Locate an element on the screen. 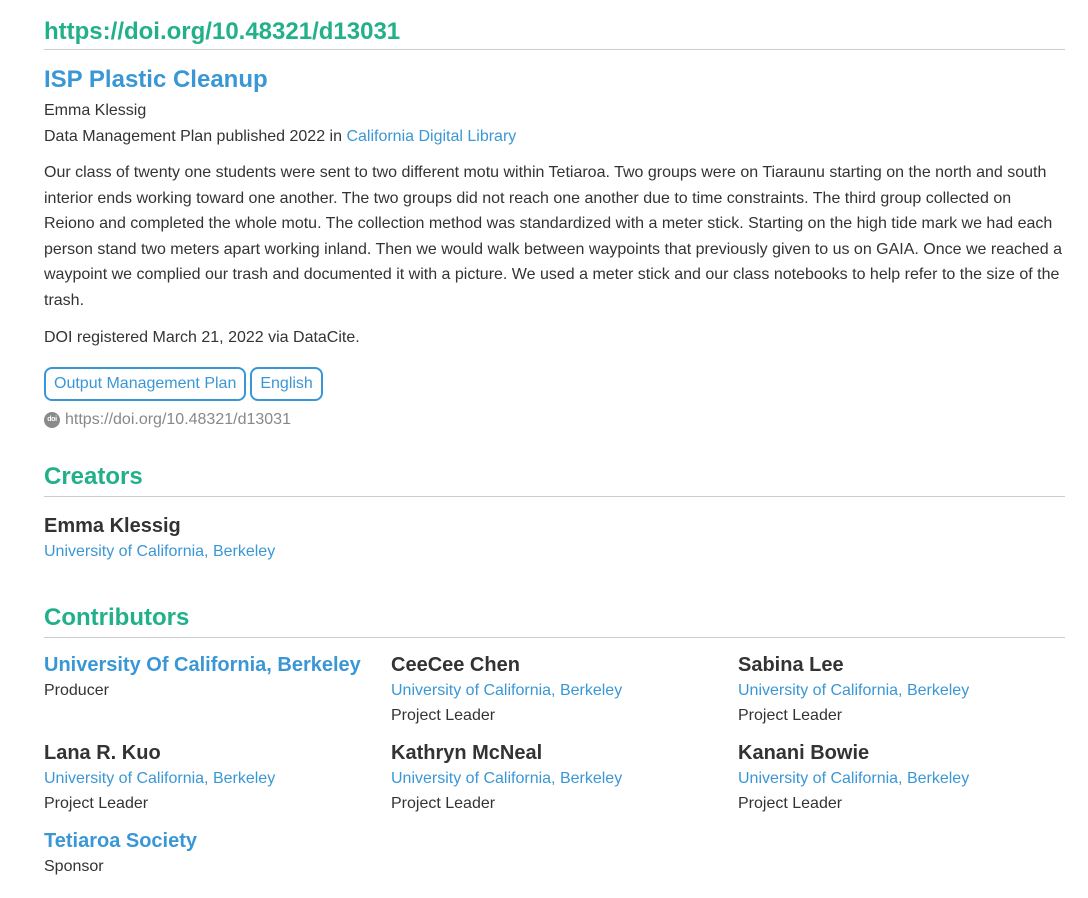  contributors-divider is located at coordinates (554, 637).